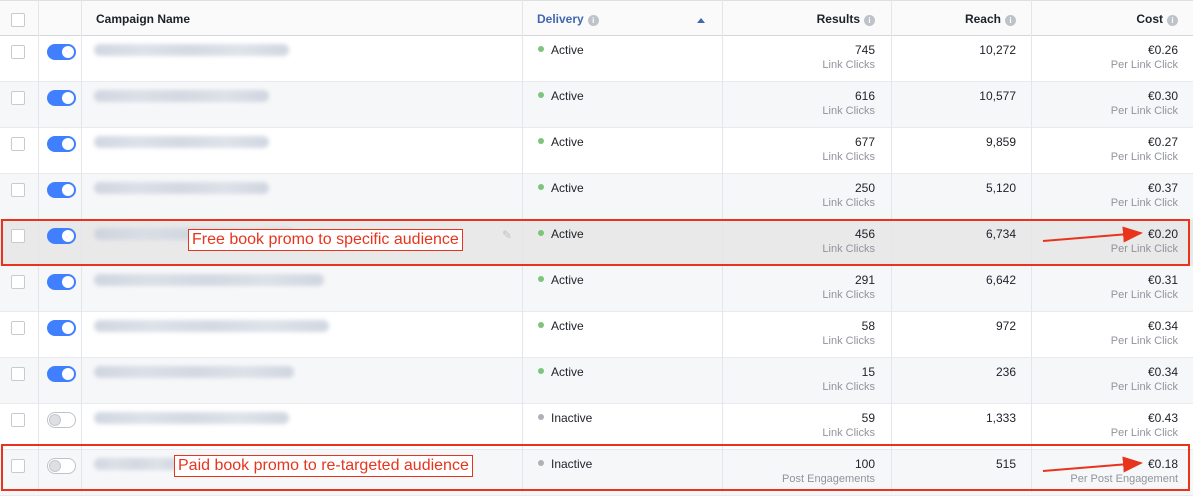 Image resolution: width=1193 pixels, height=496 pixels. I want to click on annotation-arrows, so click(1092, 349).